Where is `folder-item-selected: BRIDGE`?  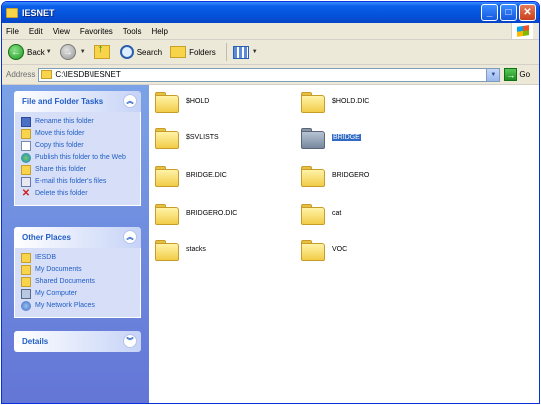 folder-item-selected: BRIDGE is located at coordinates (331, 137).